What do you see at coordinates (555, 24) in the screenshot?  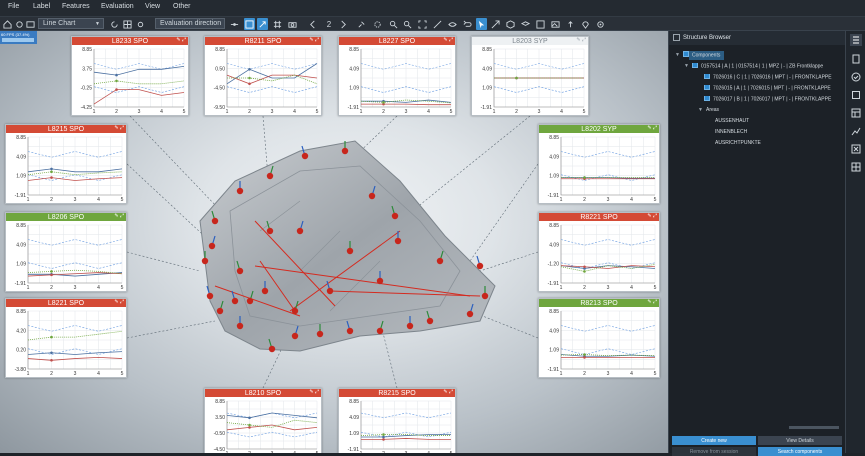 I see `image-icon` at bounding box center [555, 24].